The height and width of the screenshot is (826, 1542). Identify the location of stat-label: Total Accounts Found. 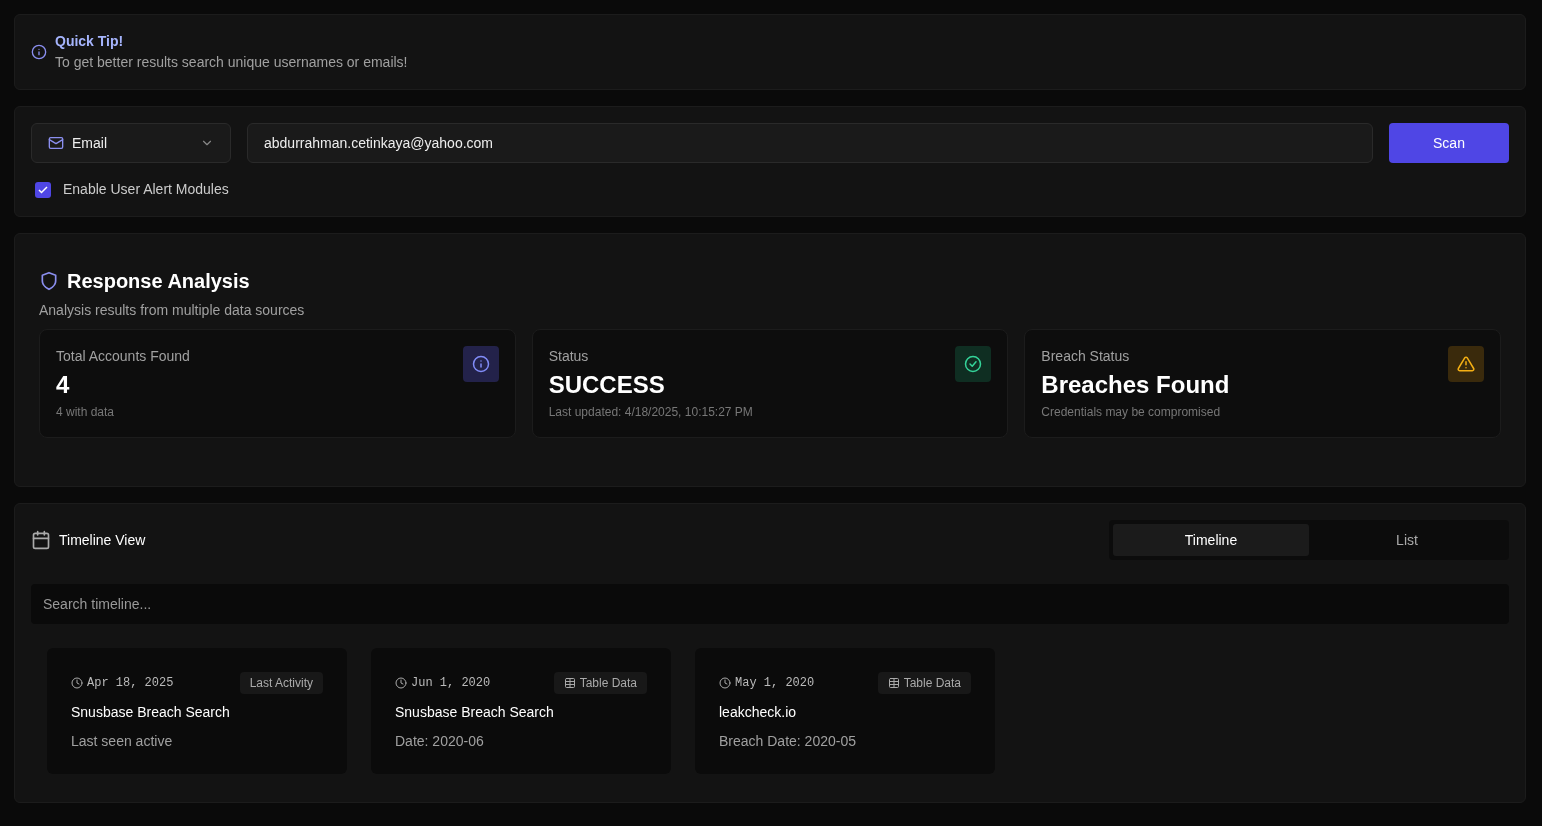
(123, 356).